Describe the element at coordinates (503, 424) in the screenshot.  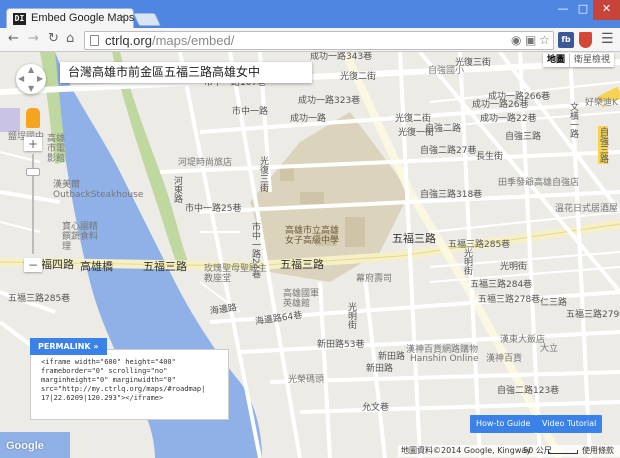
I see `howto-guide-button: How-to Guide` at that location.